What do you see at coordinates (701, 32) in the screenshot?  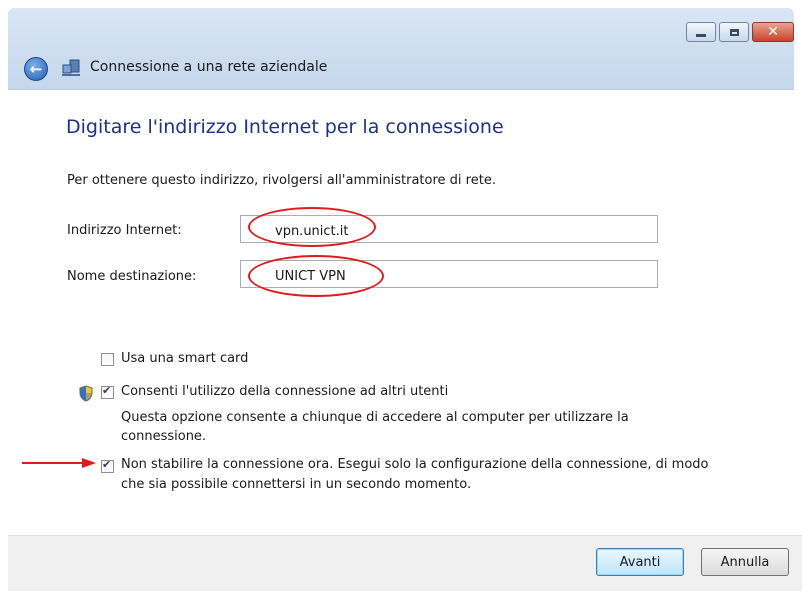 I see `minimize-button` at bounding box center [701, 32].